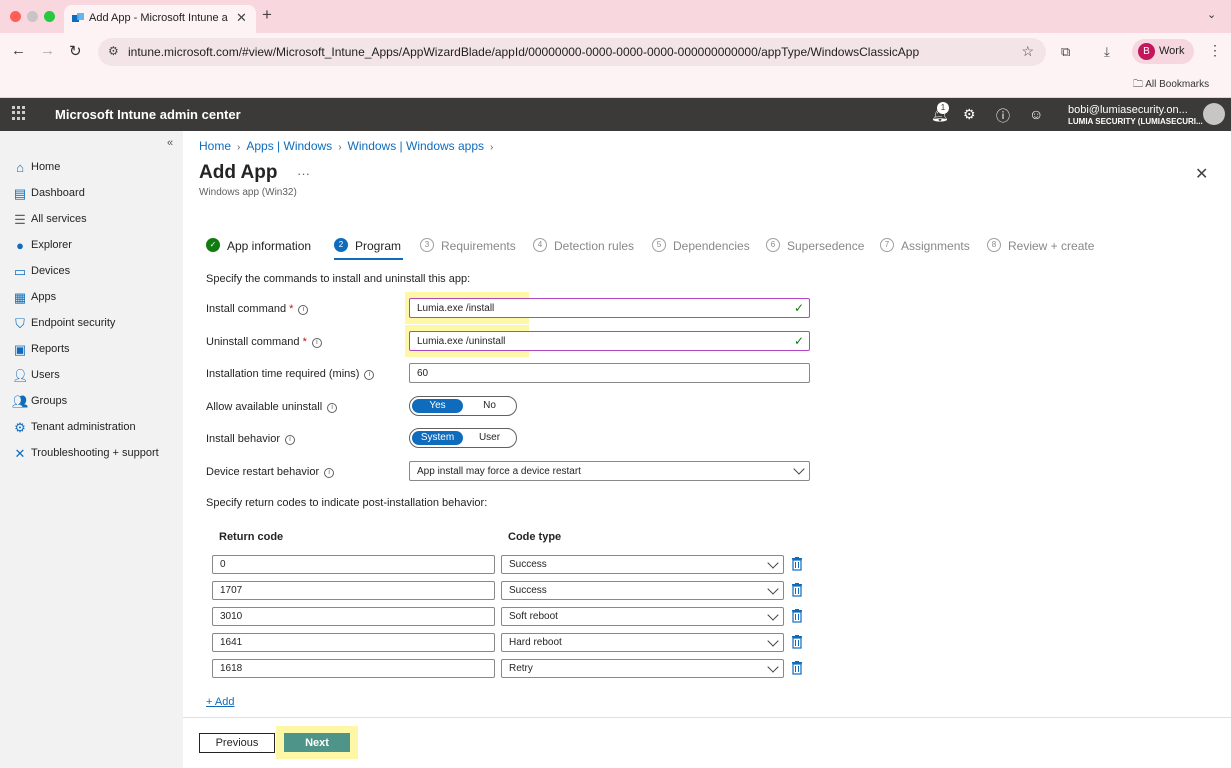 Image resolution: width=1231 pixels, height=768 pixels. What do you see at coordinates (1177, 84) in the screenshot?
I see `all-bookmarks-label: All Bookmarks` at bounding box center [1177, 84].